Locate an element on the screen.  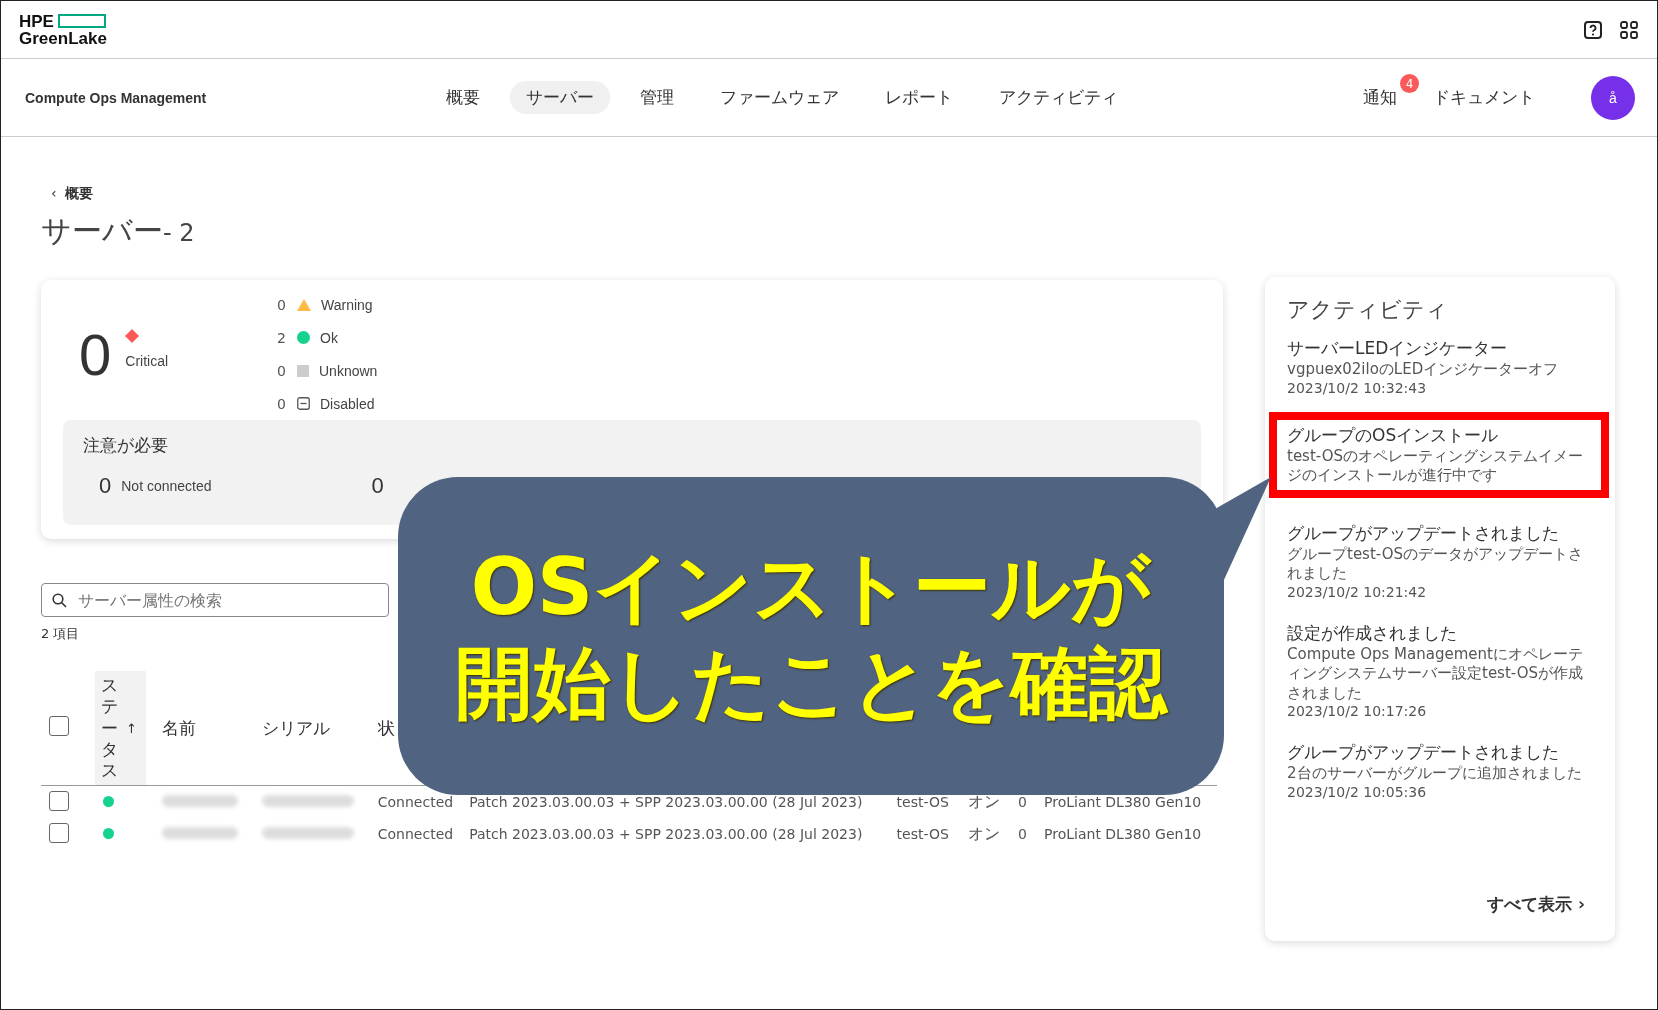
help-icon is located at coordinates (1593, 29).